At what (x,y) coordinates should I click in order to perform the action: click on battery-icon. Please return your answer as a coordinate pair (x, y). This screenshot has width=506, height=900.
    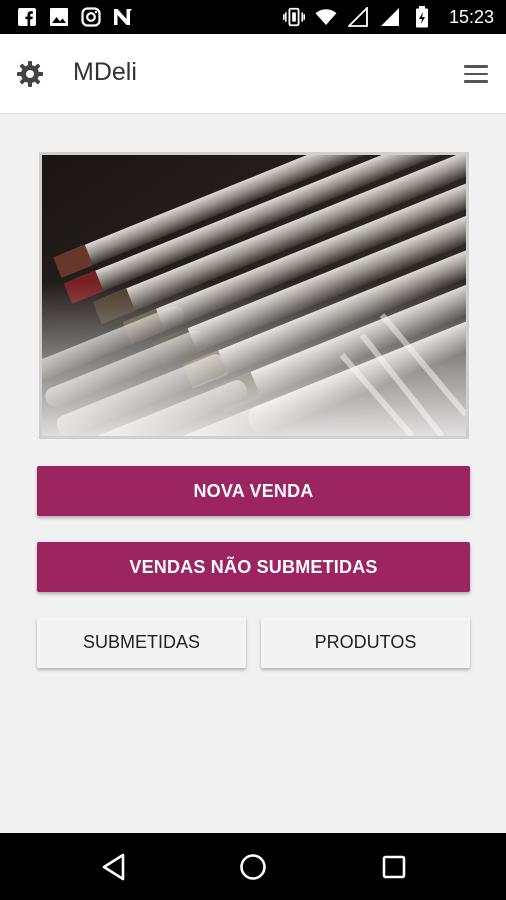
    Looking at the image, I should click on (422, 17).